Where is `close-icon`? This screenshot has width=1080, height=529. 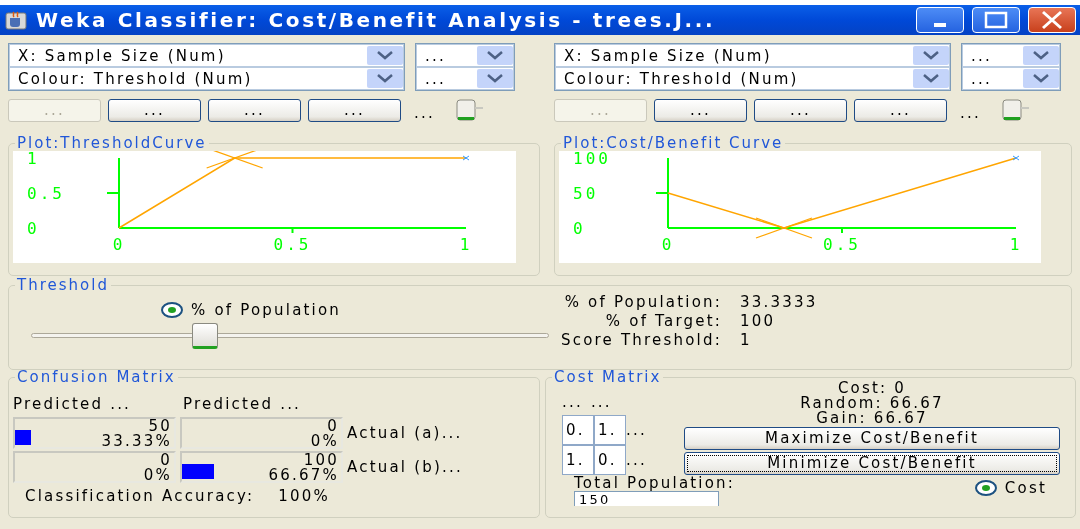
close-icon is located at coordinates (1052, 20).